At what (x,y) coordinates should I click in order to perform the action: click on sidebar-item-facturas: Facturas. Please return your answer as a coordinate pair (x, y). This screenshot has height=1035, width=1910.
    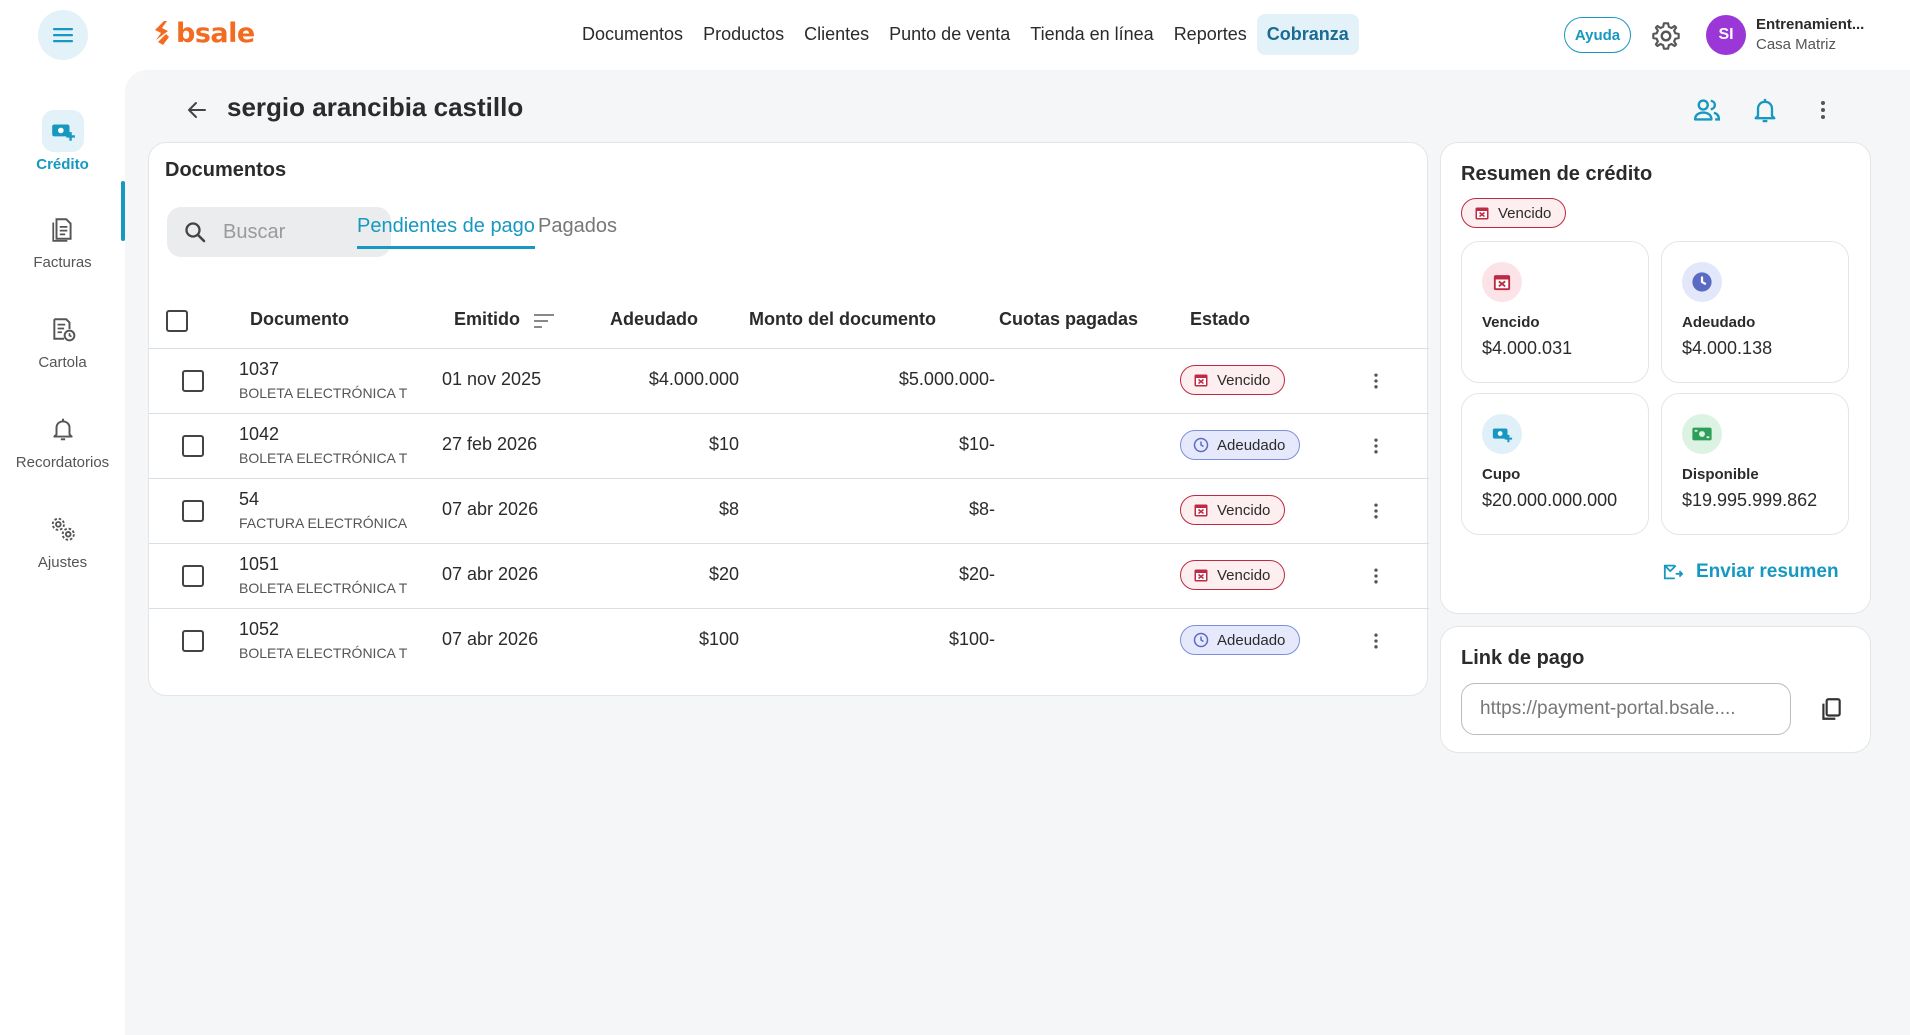
    Looking at the image, I should click on (62, 253).